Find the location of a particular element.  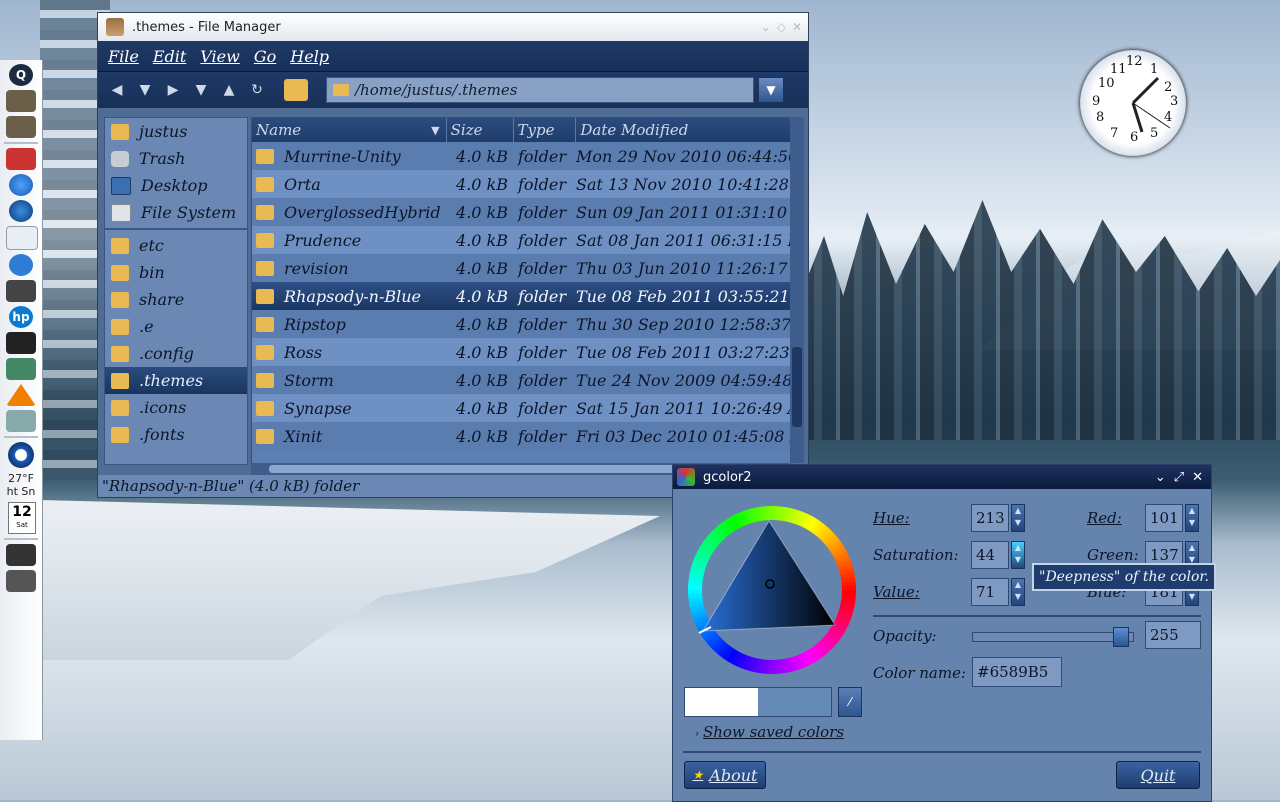

forward-icon: ▶ is located at coordinates (173, 90).